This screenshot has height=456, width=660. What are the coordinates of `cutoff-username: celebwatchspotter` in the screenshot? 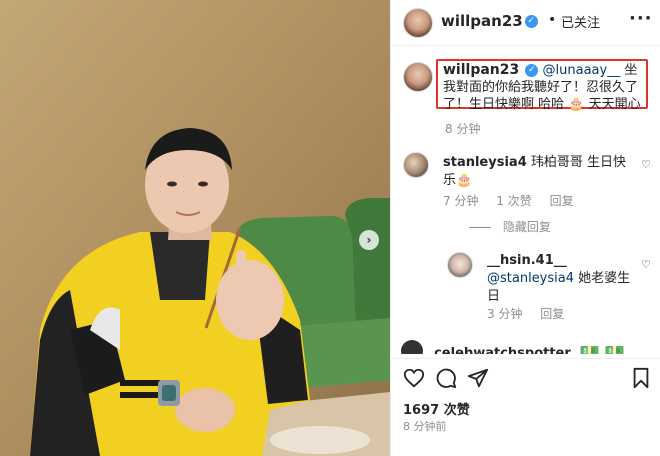 It's located at (502, 350).